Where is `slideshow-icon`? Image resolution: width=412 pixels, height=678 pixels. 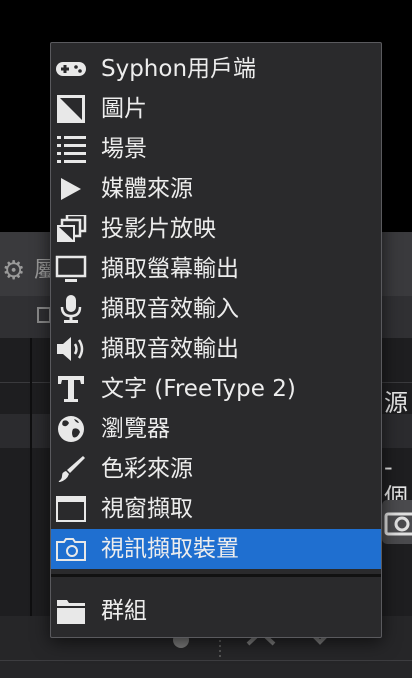
slideshow-icon is located at coordinates (71, 229).